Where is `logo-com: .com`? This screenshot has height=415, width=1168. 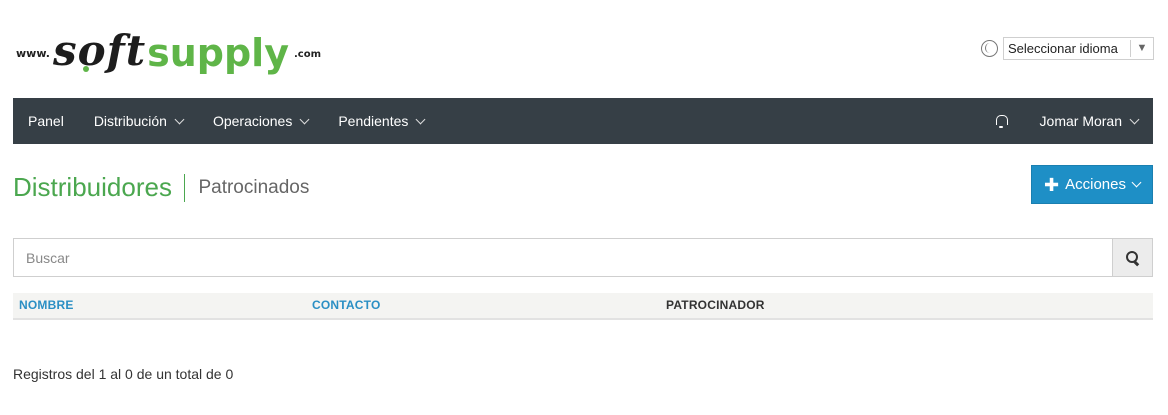 logo-com: .com is located at coordinates (307, 54).